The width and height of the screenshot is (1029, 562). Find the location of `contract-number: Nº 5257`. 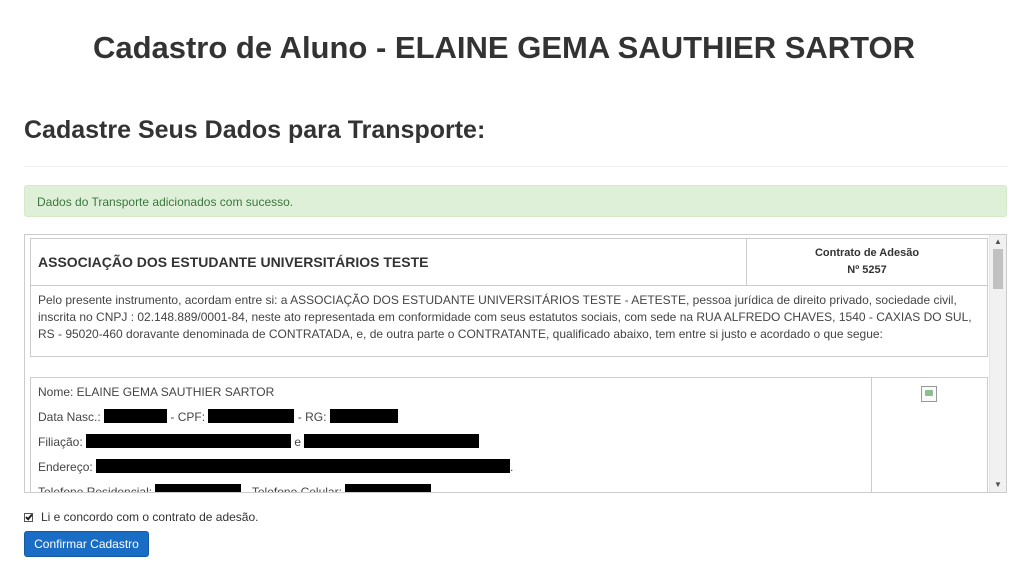

contract-number: Nº 5257 is located at coordinates (867, 270).